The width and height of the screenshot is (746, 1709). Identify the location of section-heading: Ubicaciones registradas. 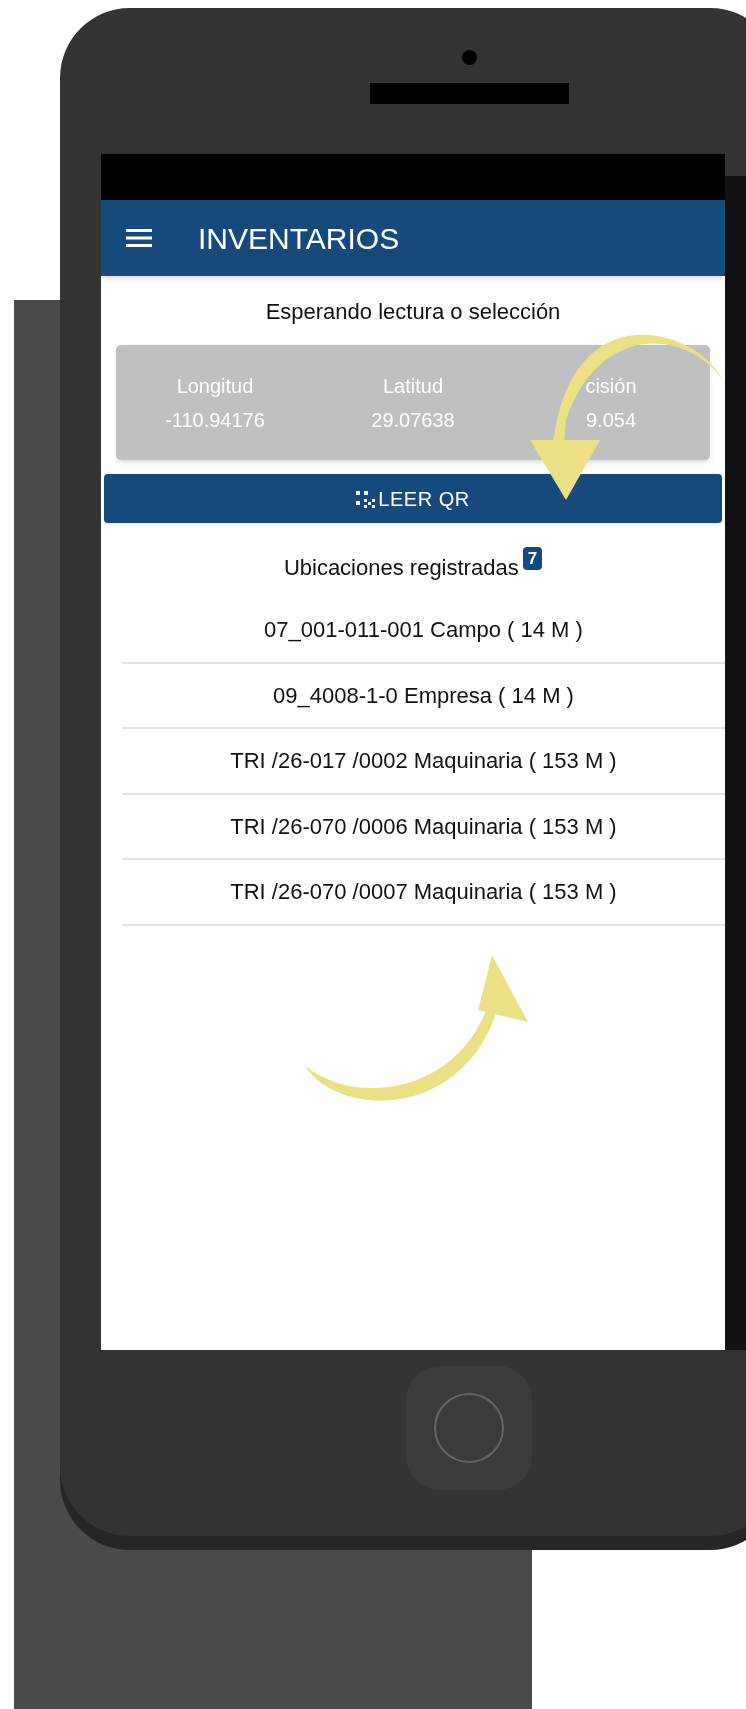
(401, 568).